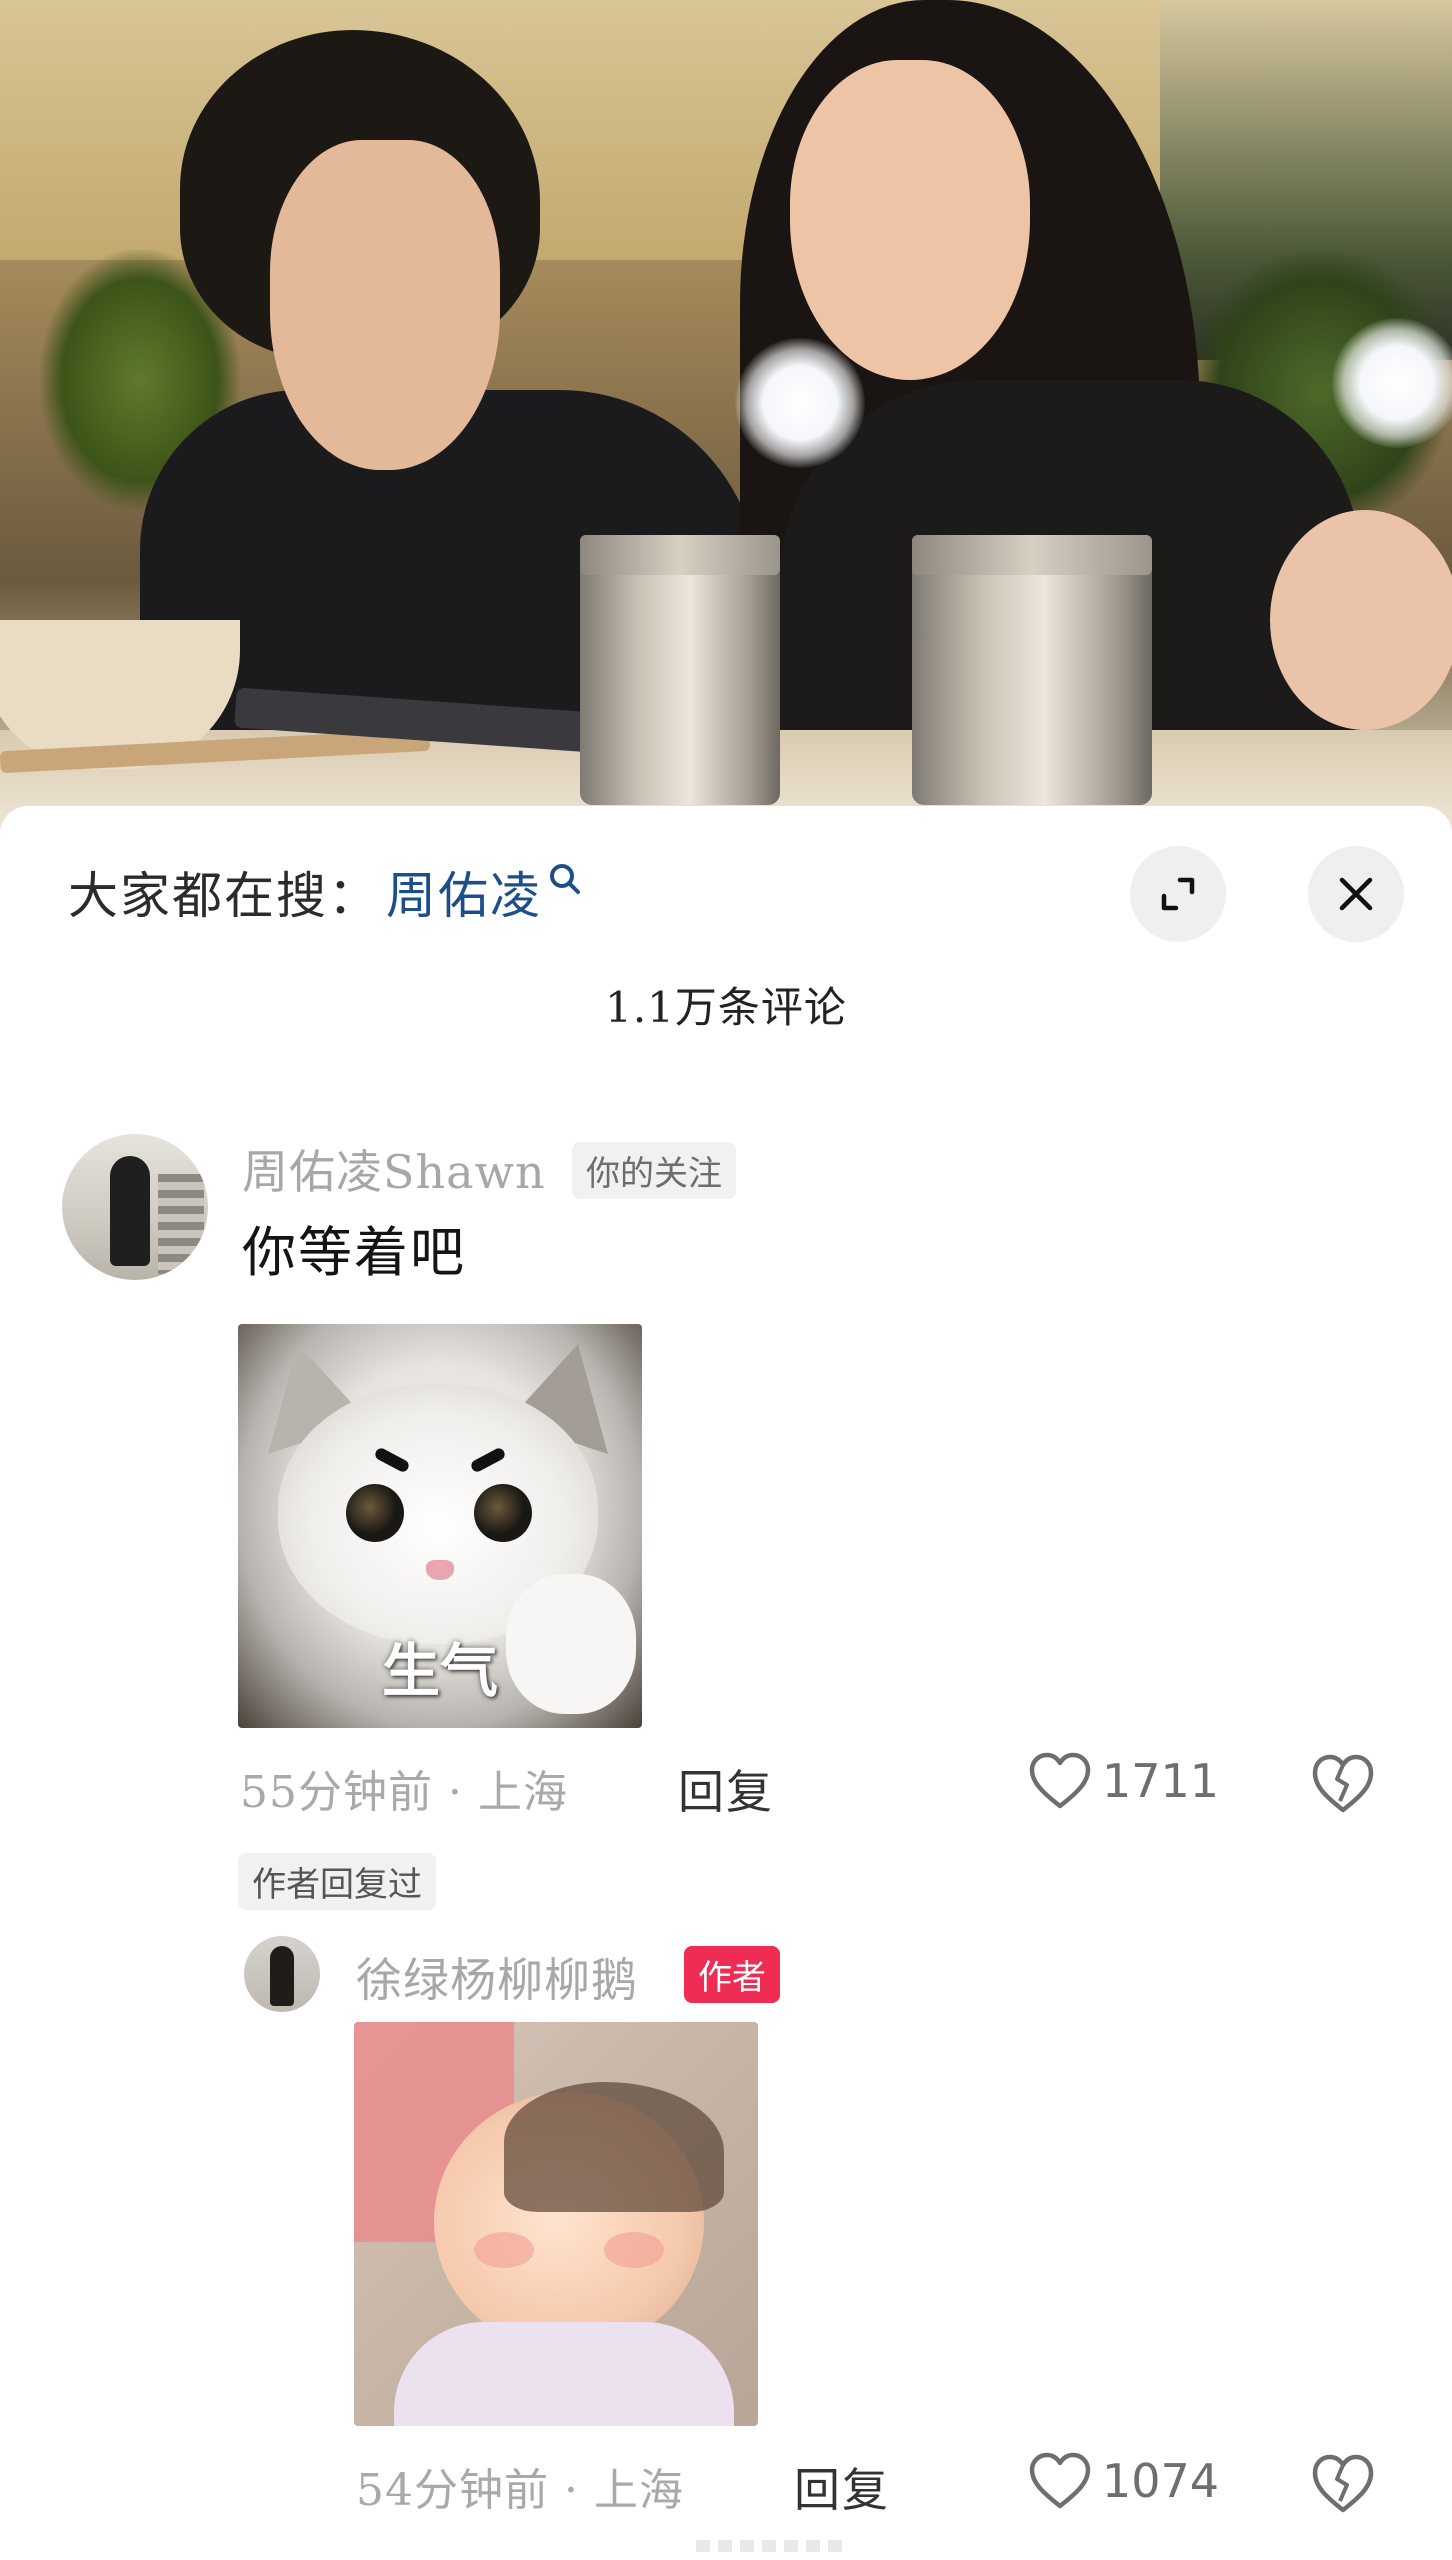 This screenshot has width=1452, height=2560. I want to click on baby-shirt, so click(564, 2374).